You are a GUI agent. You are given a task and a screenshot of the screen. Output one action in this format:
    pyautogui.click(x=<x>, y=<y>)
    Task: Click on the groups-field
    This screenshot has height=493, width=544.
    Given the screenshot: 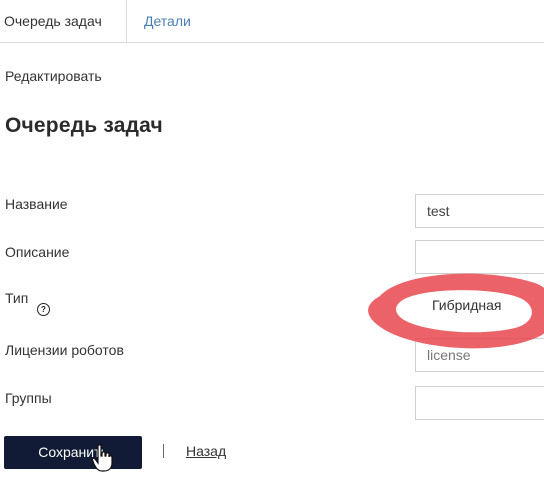 What is the action you would take?
    pyautogui.click(x=479, y=403)
    